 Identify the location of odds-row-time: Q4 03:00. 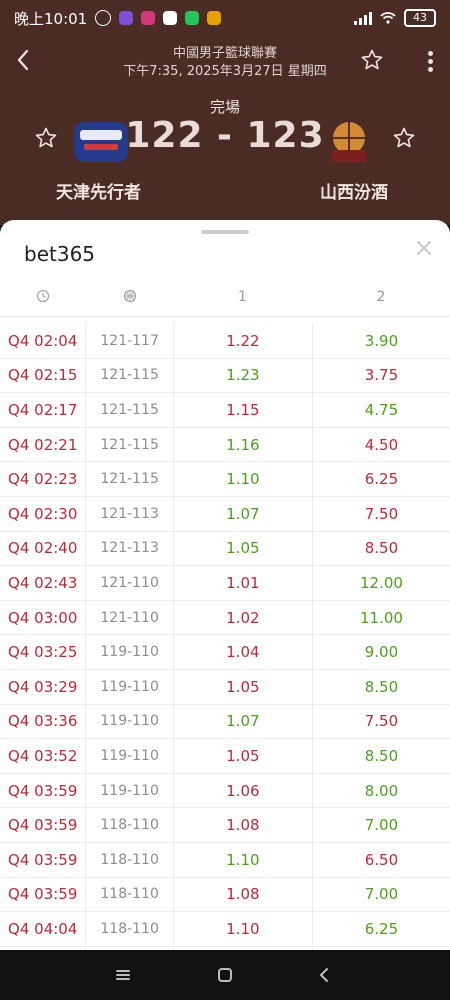
(43, 617).